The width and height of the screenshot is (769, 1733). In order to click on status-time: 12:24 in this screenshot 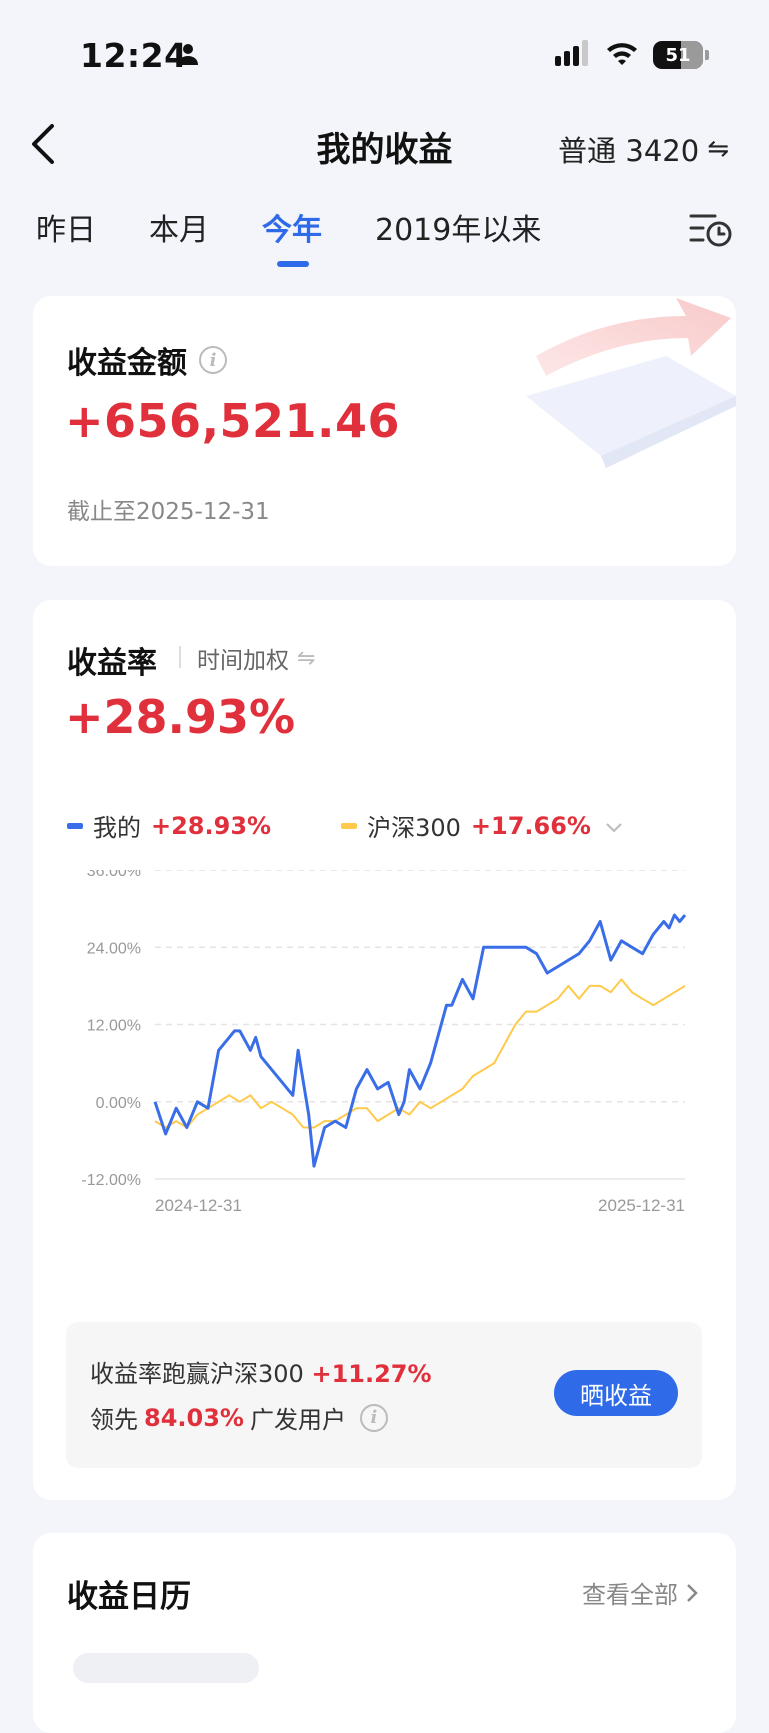, I will do `click(134, 55)`.